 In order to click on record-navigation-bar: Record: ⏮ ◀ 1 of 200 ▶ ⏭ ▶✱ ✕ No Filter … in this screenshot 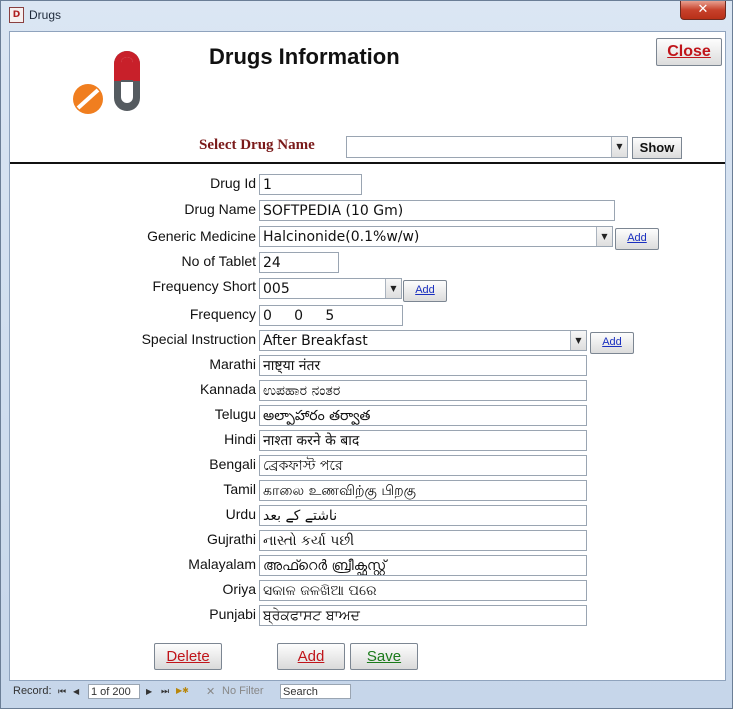, I will do `click(366, 692)`.